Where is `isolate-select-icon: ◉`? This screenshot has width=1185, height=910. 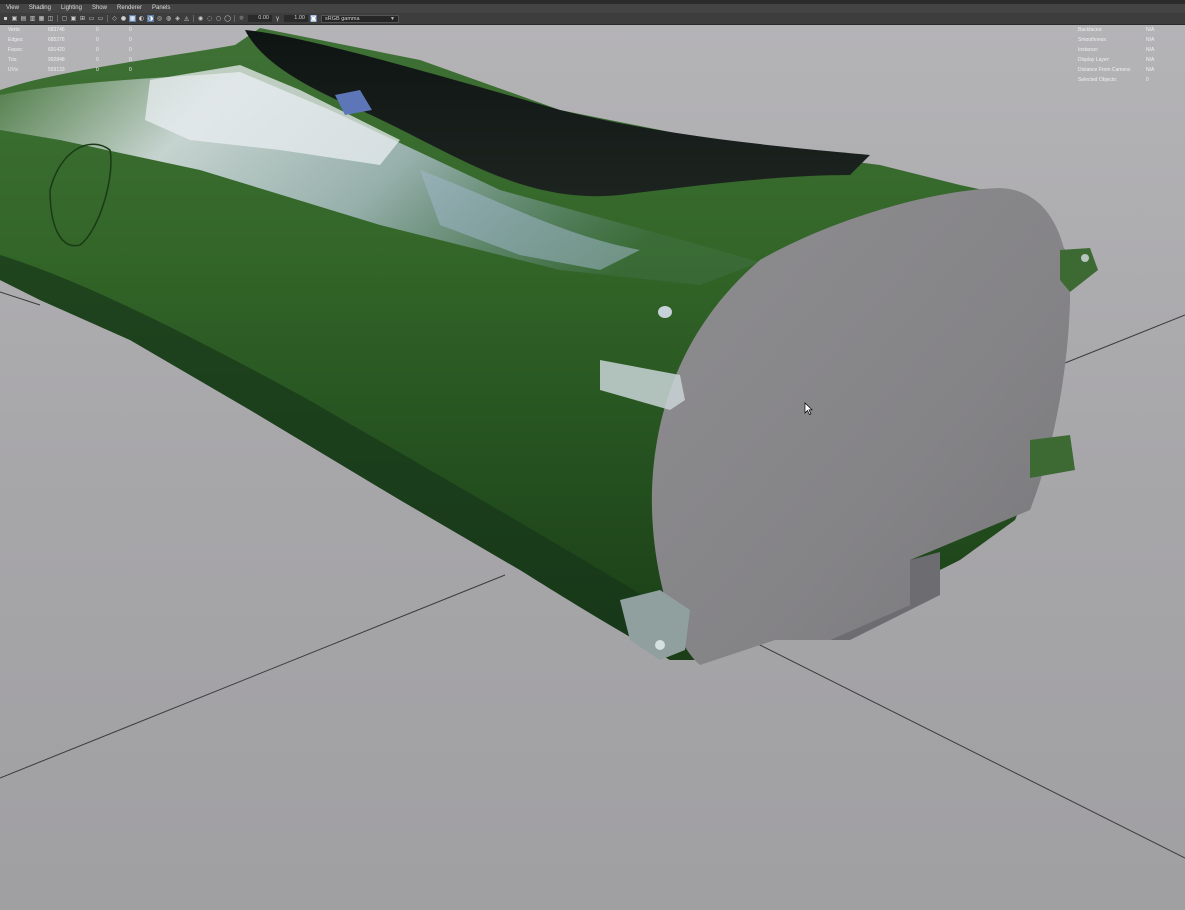 isolate-select-icon: ◉ is located at coordinates (200, 18).